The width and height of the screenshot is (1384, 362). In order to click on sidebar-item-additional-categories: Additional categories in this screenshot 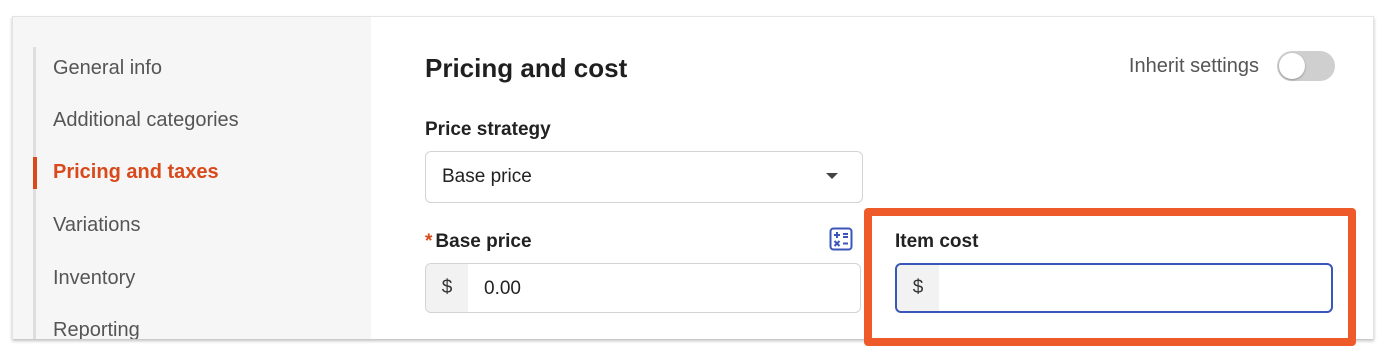, I will do `click(146, 120)`.